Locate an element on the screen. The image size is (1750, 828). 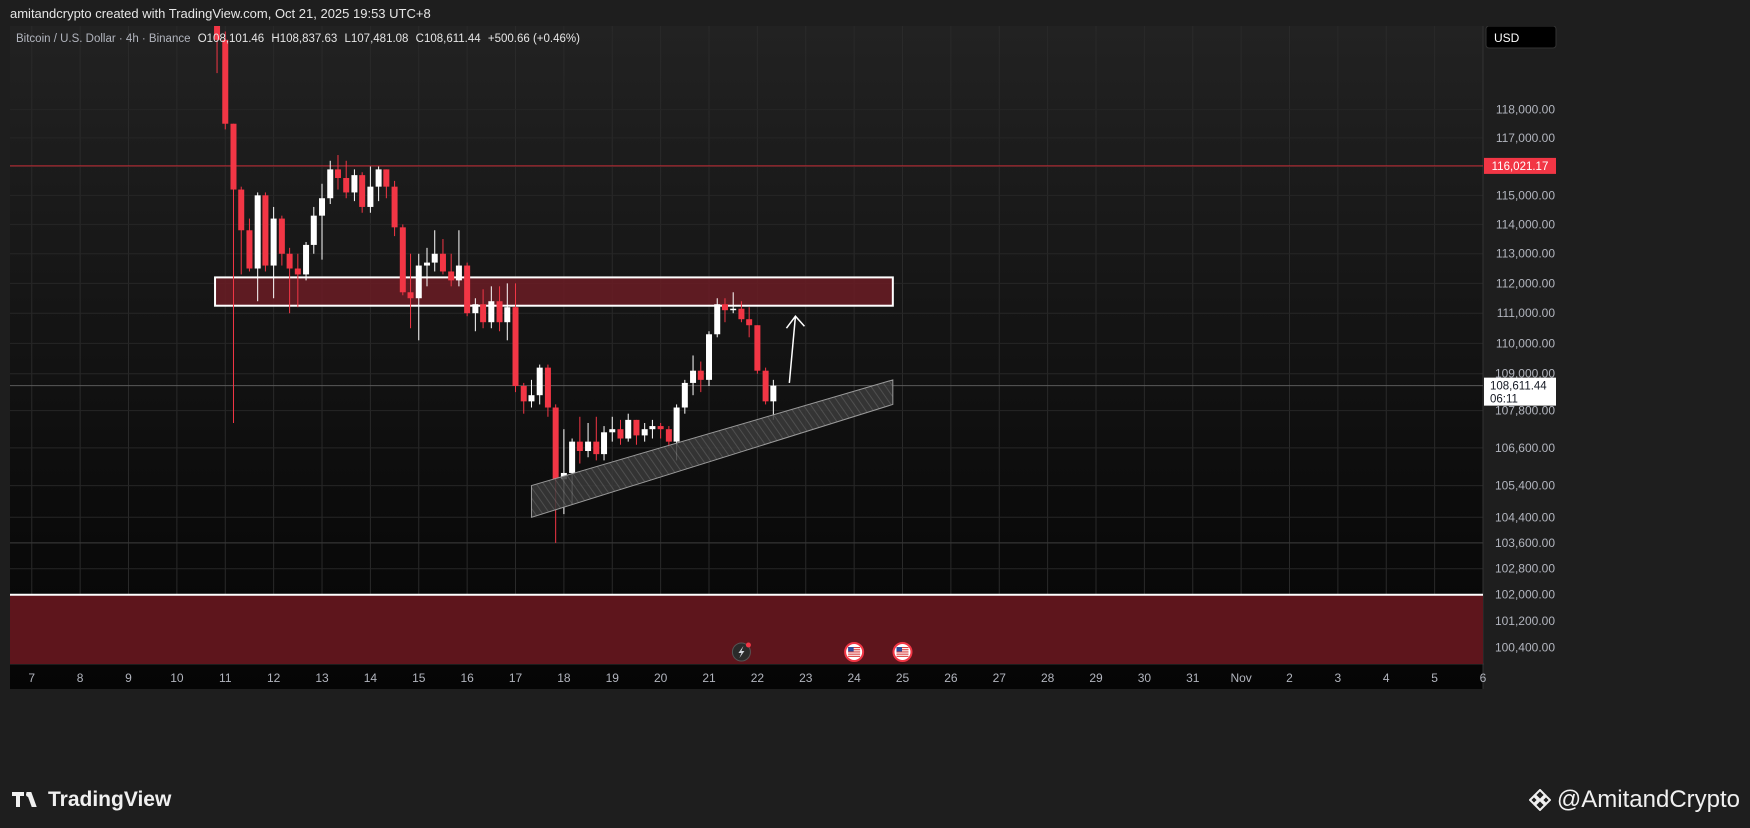
x-tick-label: 28 is located at coordinates (1048, 678).